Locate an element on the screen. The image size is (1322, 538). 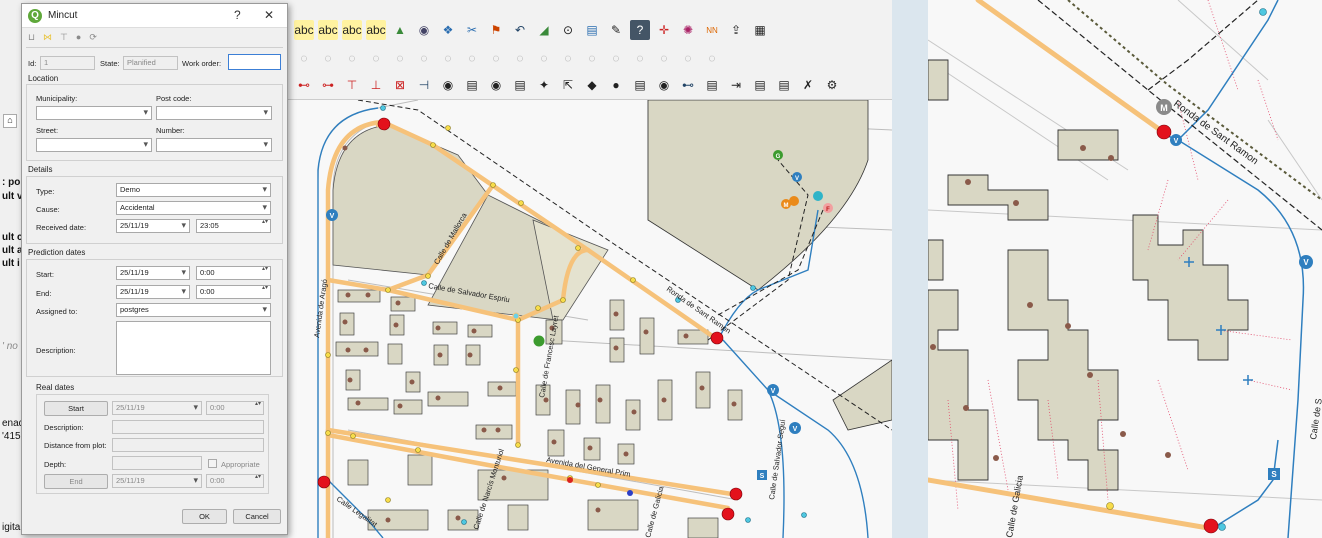
help-button: ? is located at coordinates (237, 15).